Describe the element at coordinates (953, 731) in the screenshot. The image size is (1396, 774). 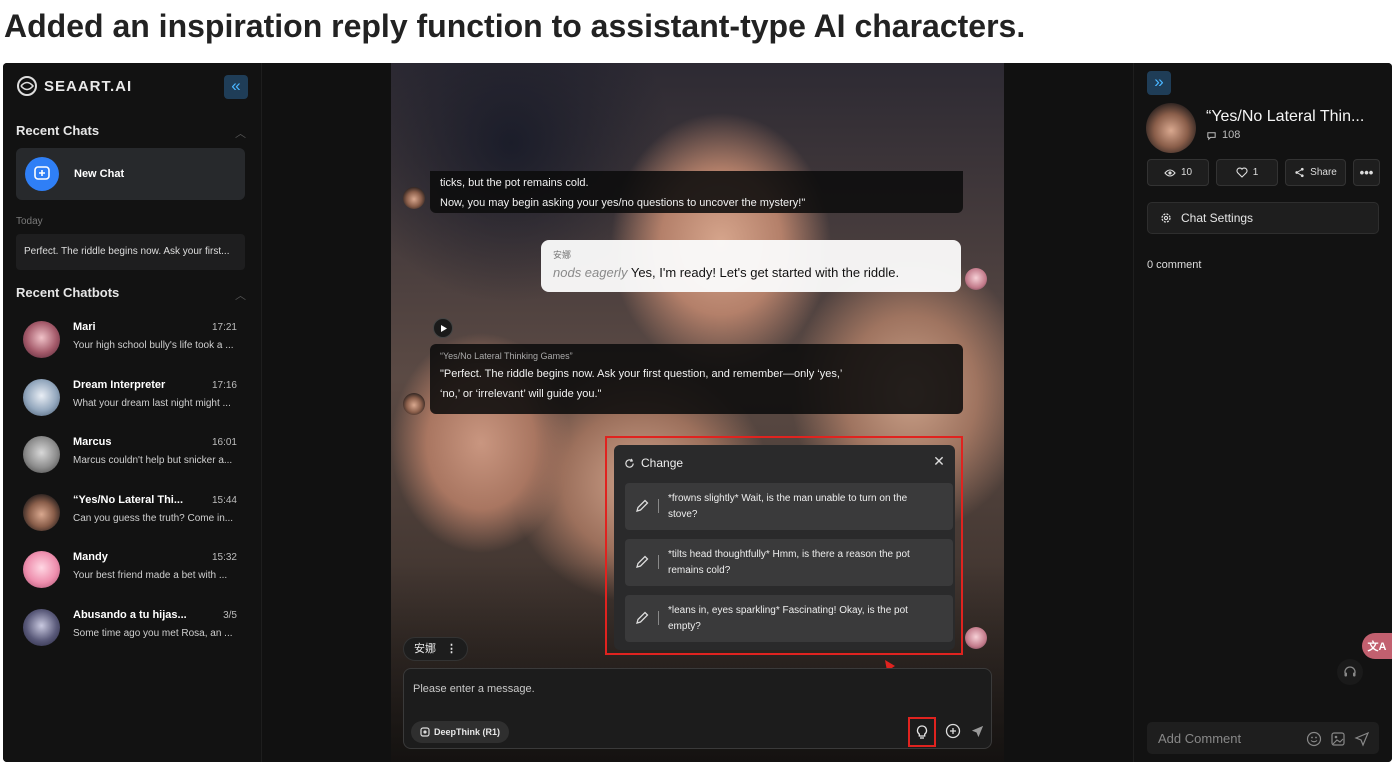
I see `add-icon` at that location.